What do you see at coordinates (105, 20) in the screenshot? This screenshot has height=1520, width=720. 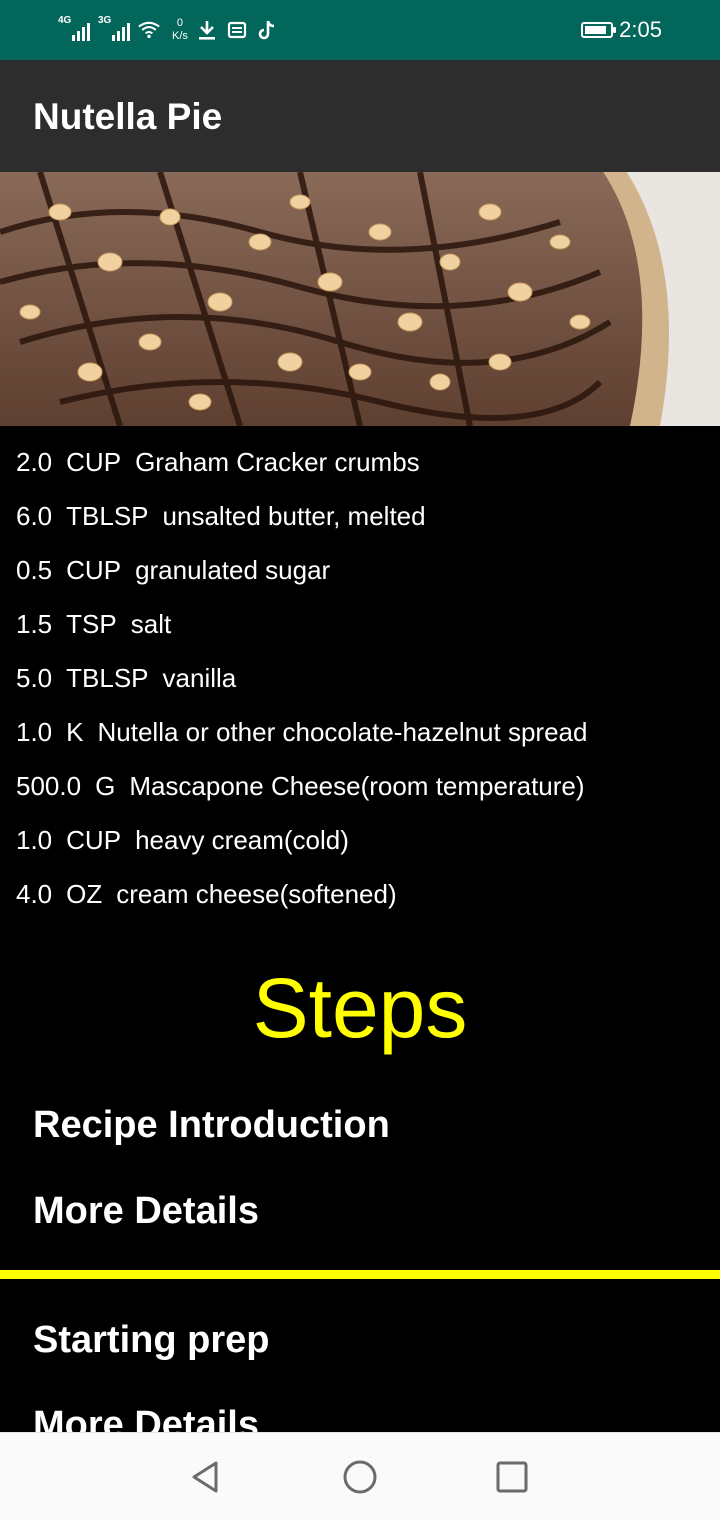 I see `signal-3g-label: 3G` at bounding box center [105, 20].